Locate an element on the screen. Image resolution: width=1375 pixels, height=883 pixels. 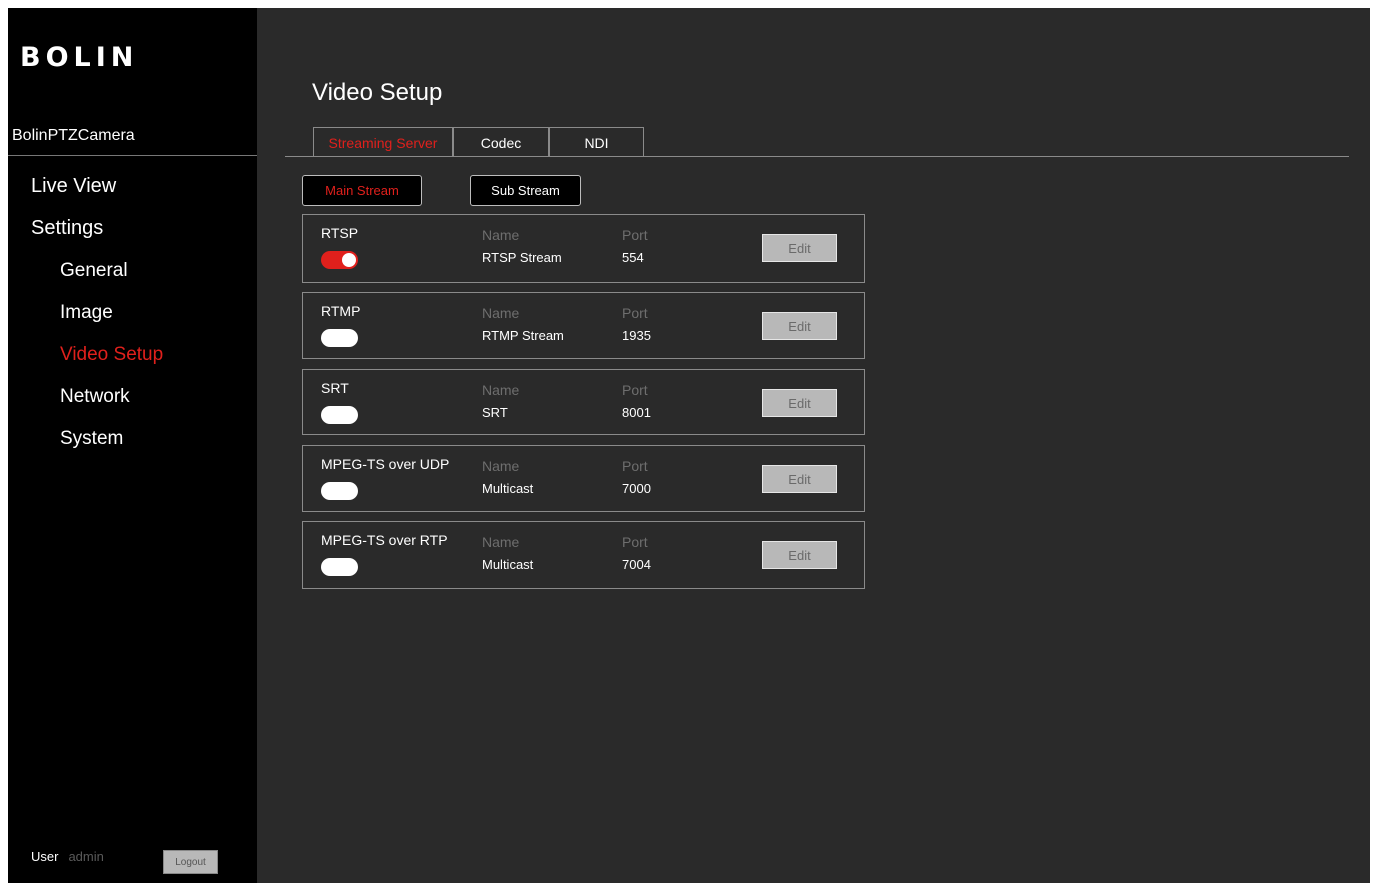
protocol-name: MPEG-TS over UDP is located at coordinates (385, 464).